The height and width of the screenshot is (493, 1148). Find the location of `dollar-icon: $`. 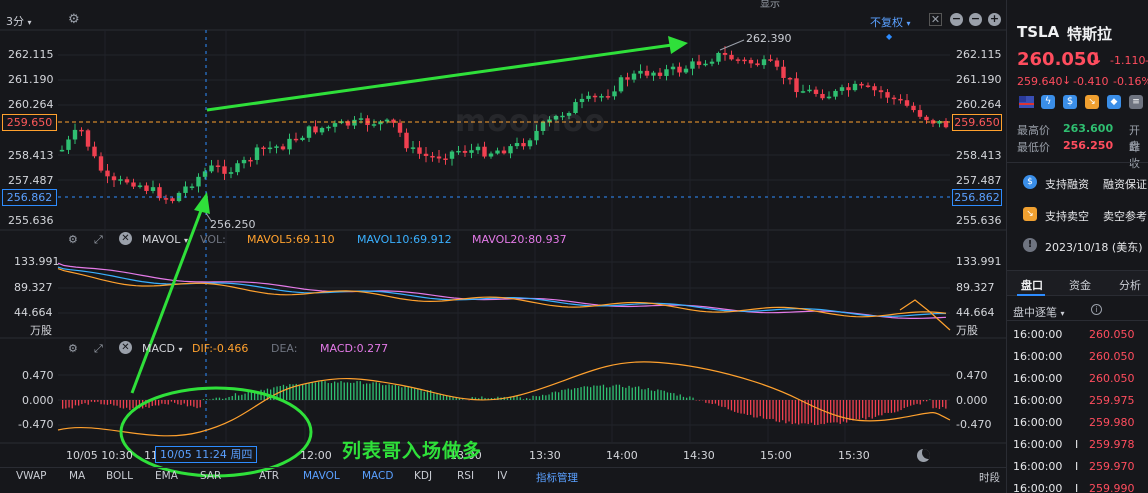

dollar-icon: $ is located at coordinates (1070, 102).